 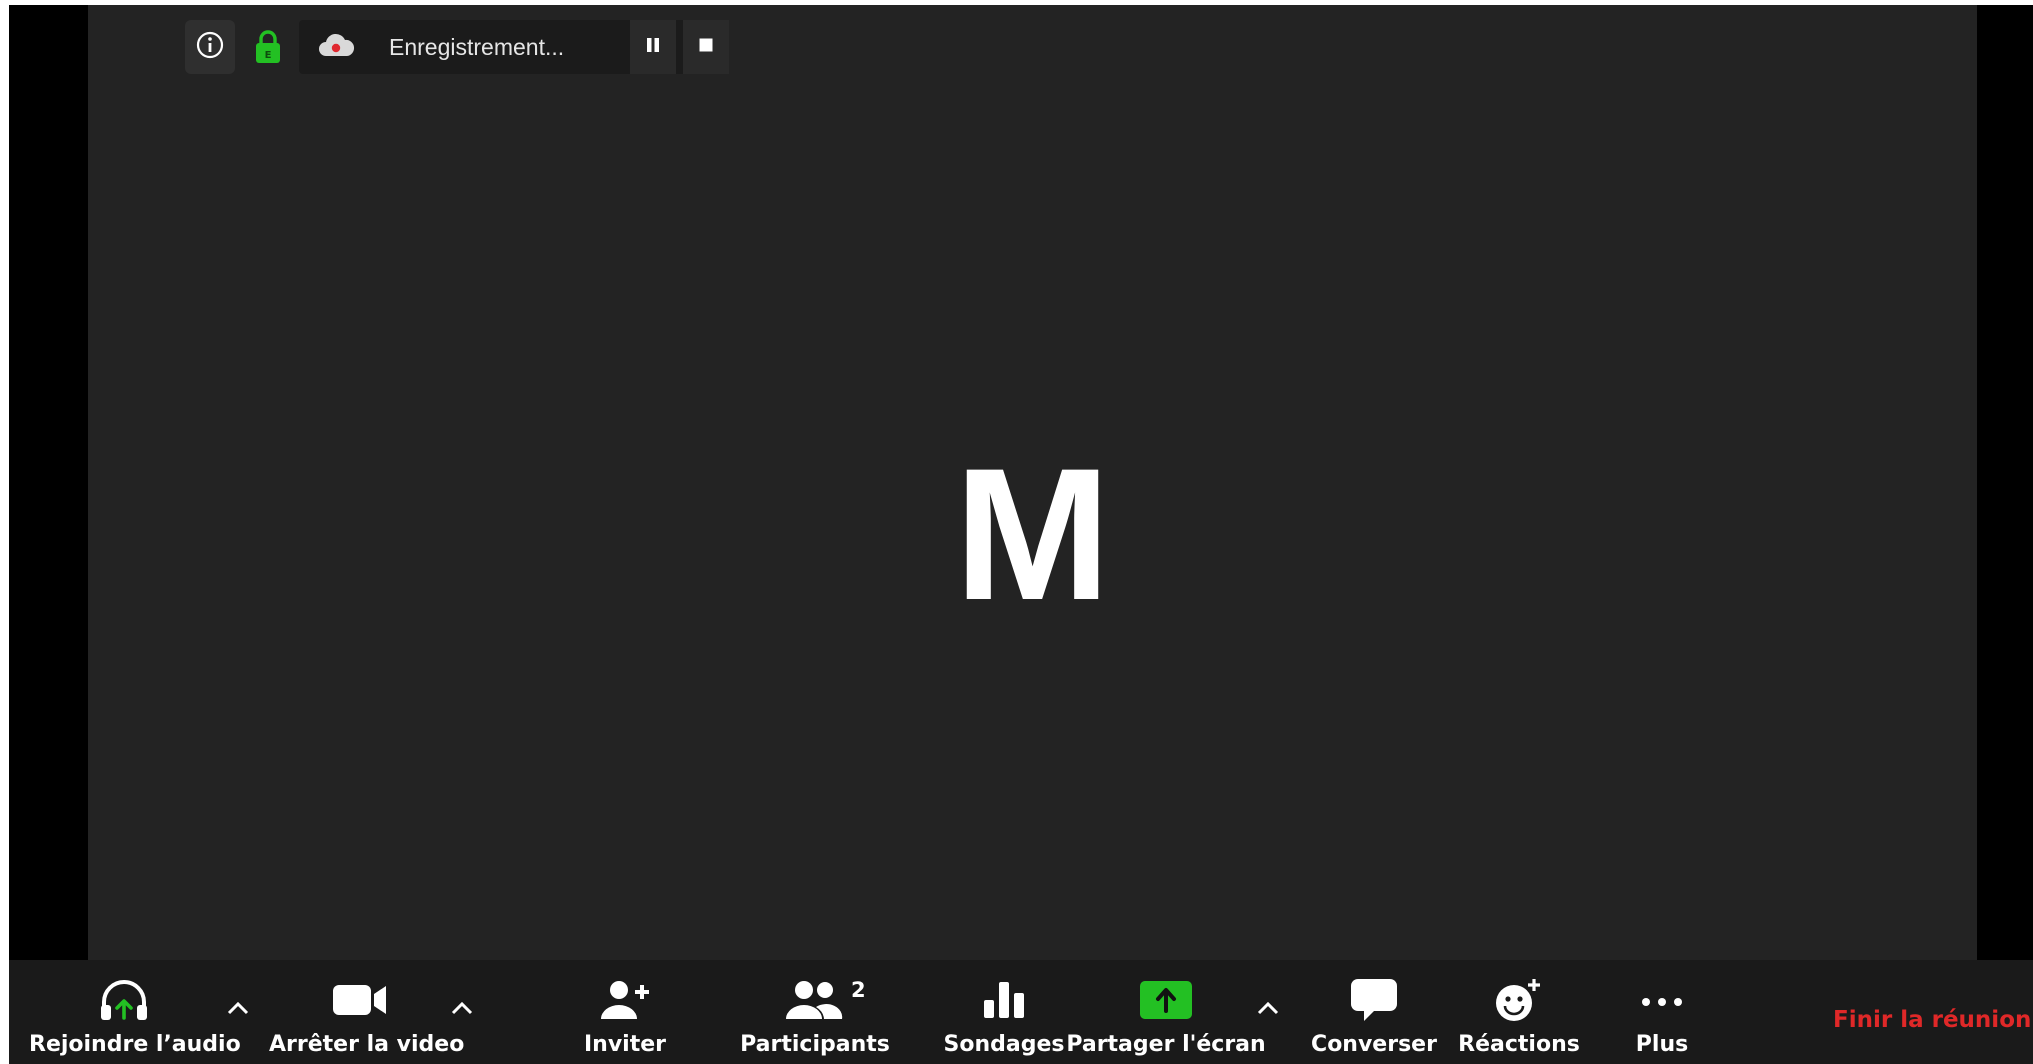 I want to click on info-icon, so click(x=210, y=47).